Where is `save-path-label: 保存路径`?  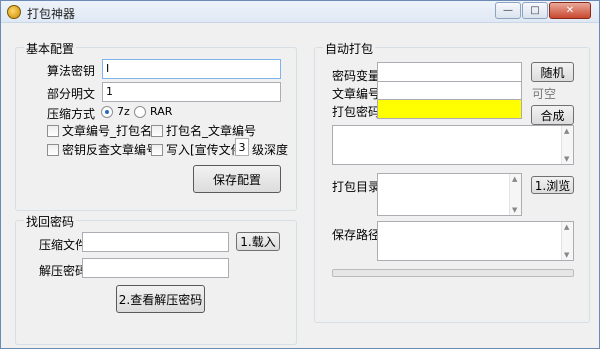 save-path-label: 保存路径 is located at coordinates (356, 235).